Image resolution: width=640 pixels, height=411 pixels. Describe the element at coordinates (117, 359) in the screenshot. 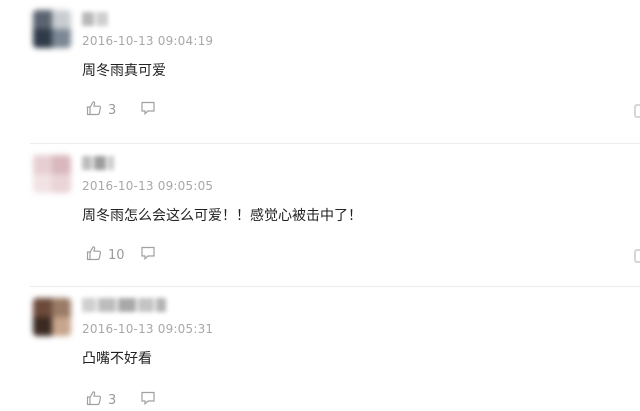

I see `comment-text: 凸嘴不好看` at that location.